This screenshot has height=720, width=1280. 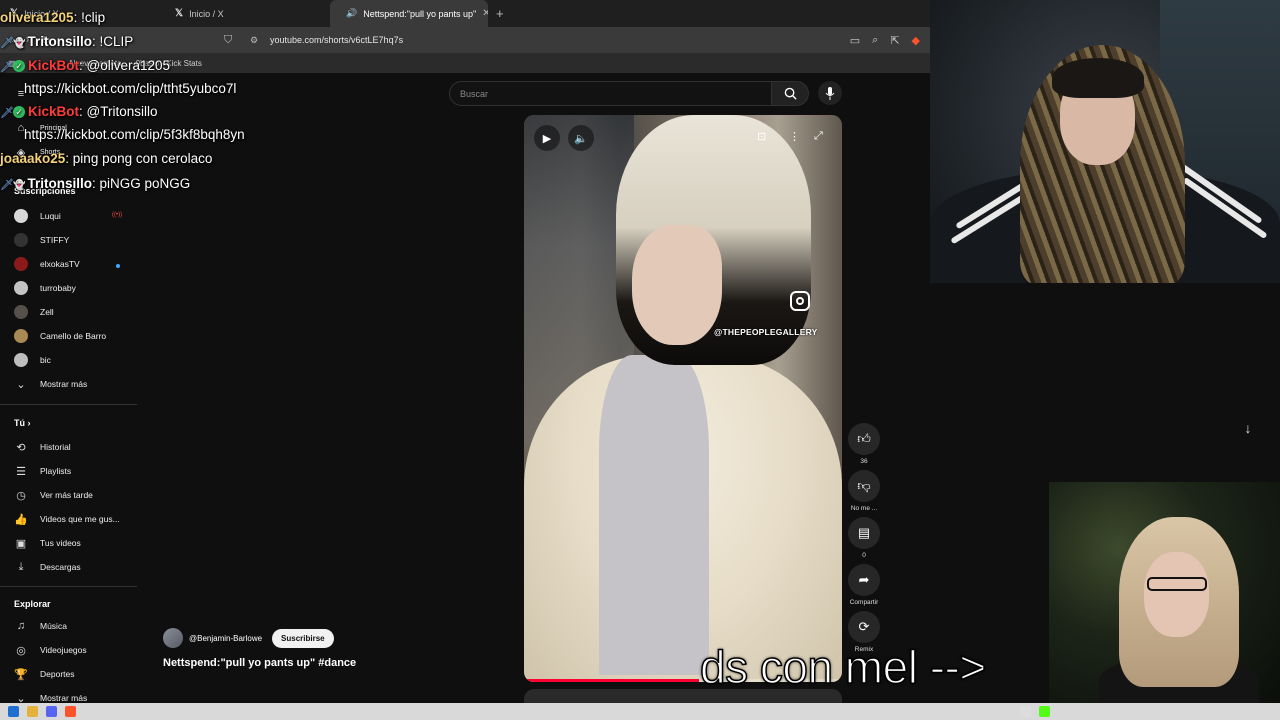 What do you see at coordinates (73, 336) in the screenshot?
I see `sidebar-item-label: Camello de Barro` at bounding box center [73, 336].